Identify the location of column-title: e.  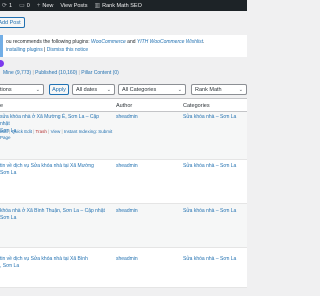
(1, 106).